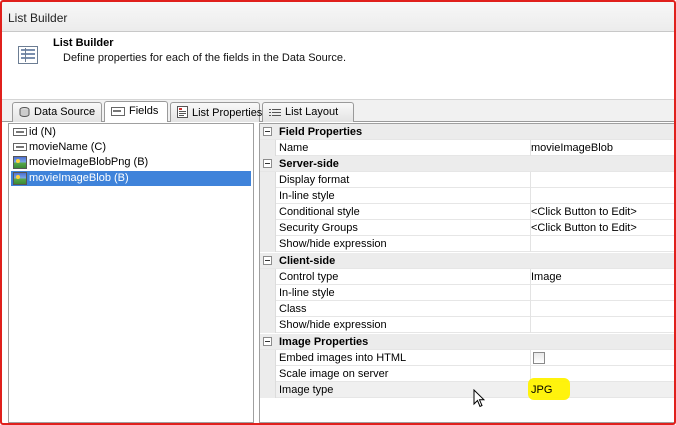 The width and height of the screenshot is (676, 425). Describe the element at coordinates (541, 390) in the screenshot. I see `property-value: JPG` at that location.